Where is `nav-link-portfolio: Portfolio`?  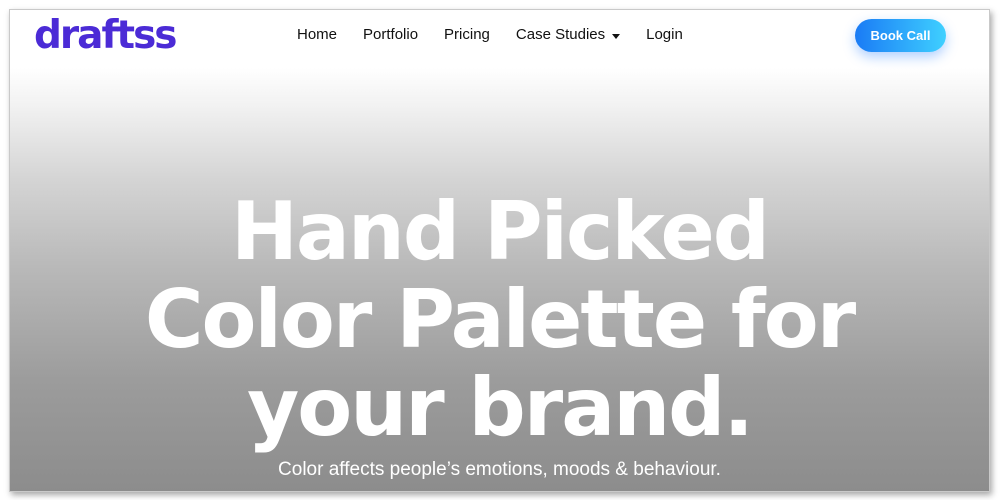
nav-link-portfolio: Portfolio is located at coordinates (390, 35).